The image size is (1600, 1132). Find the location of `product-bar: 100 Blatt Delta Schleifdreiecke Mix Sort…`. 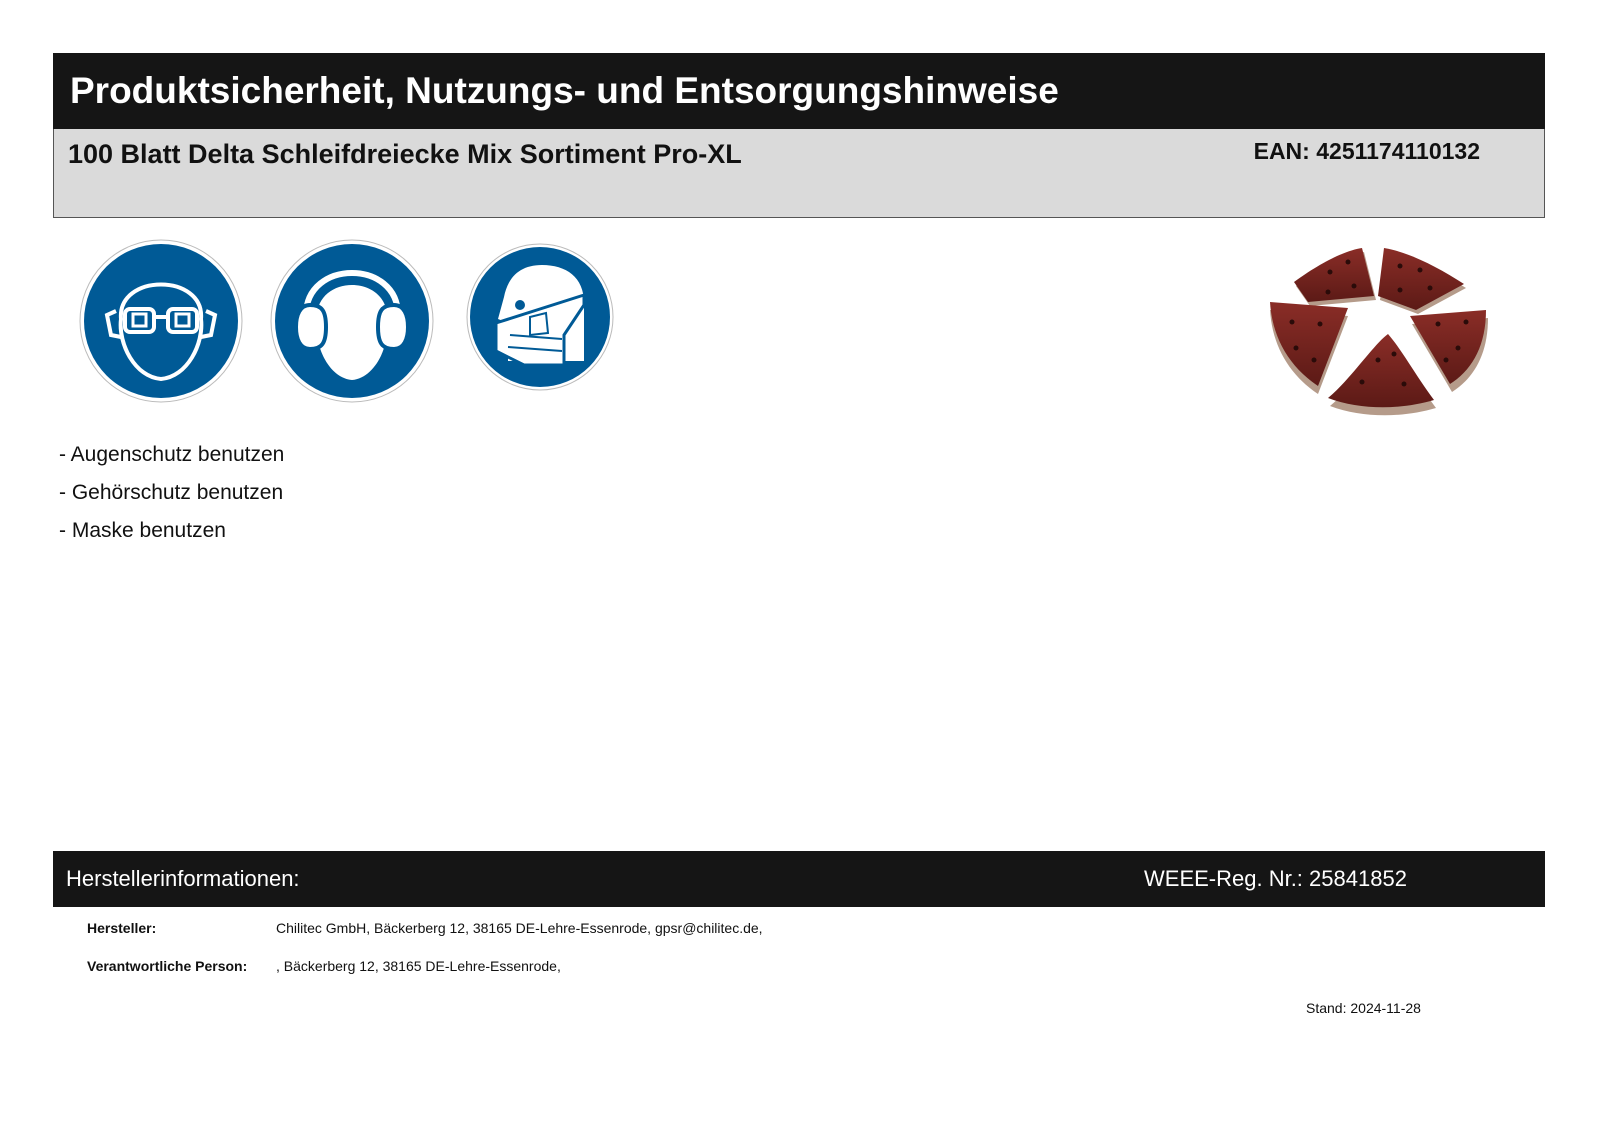

product-bar: 100 Blatt Delta Schleifdreiecke Mix Sort… is located at coordinates (799, 173).